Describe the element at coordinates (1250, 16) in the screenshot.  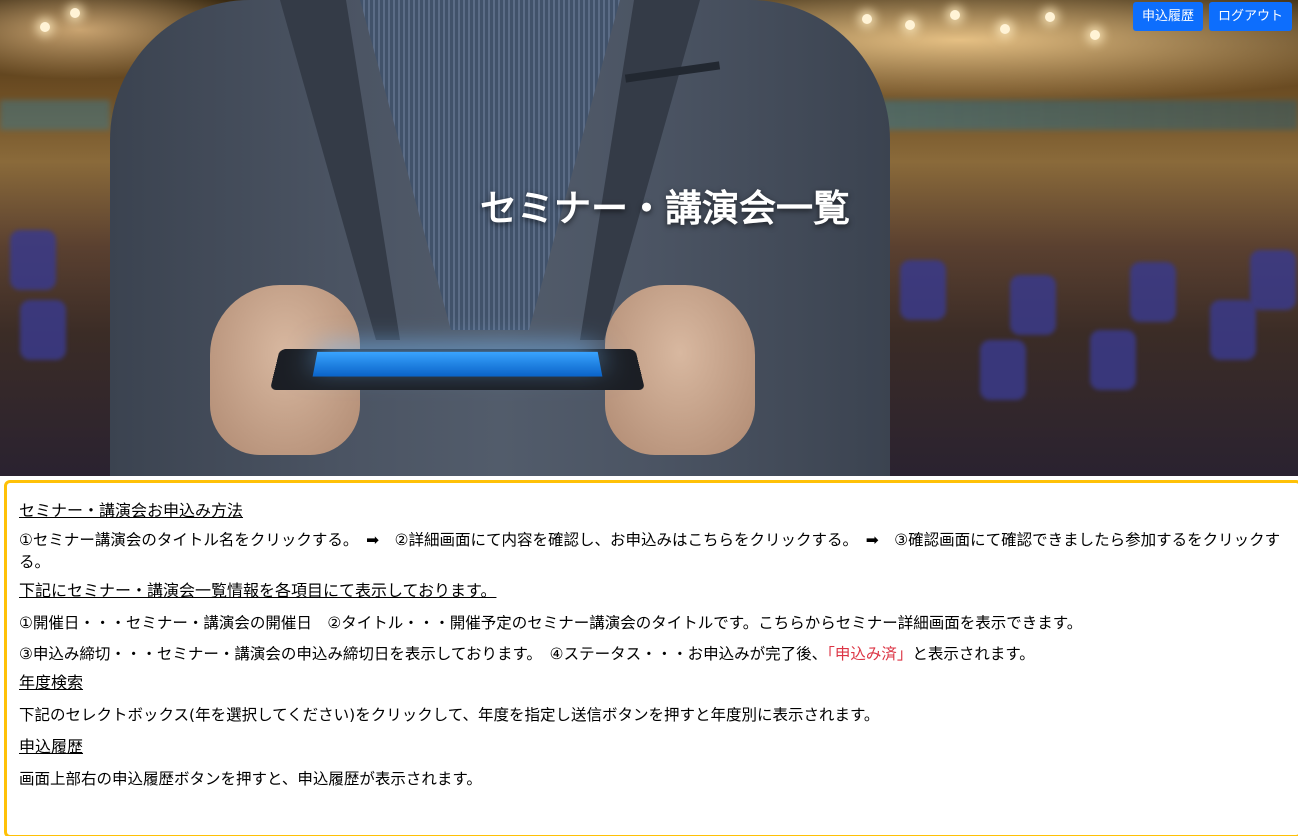
I see `logout-button: ログアウト` at that location.